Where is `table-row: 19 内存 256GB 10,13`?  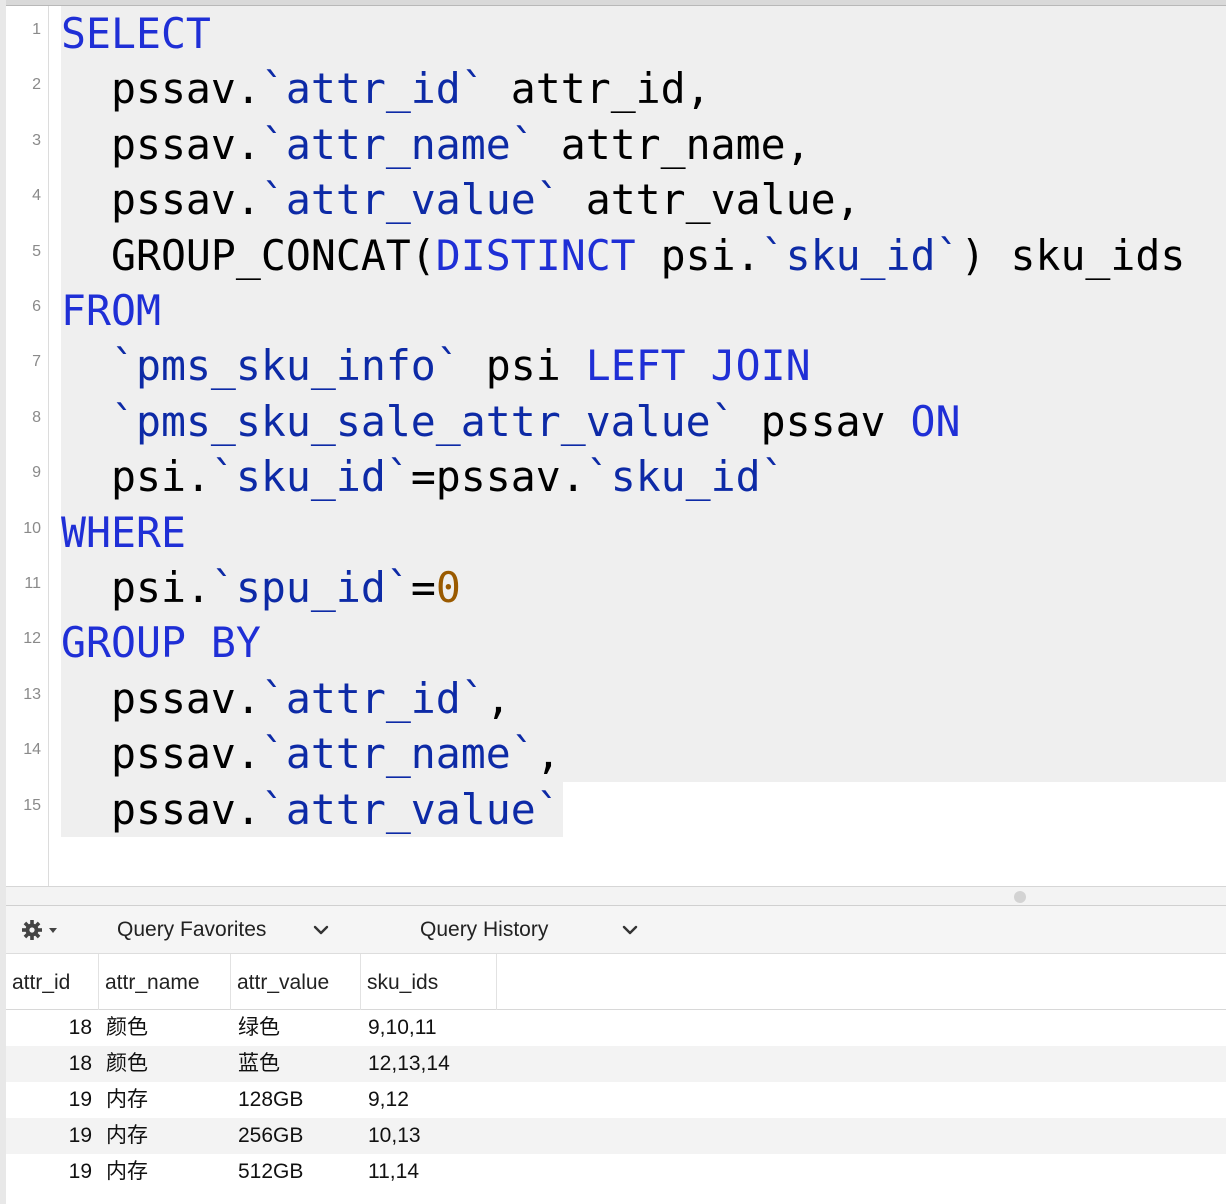
table-row: 19 内存 256GB 10,13 is located at coordinates (616, 1136).